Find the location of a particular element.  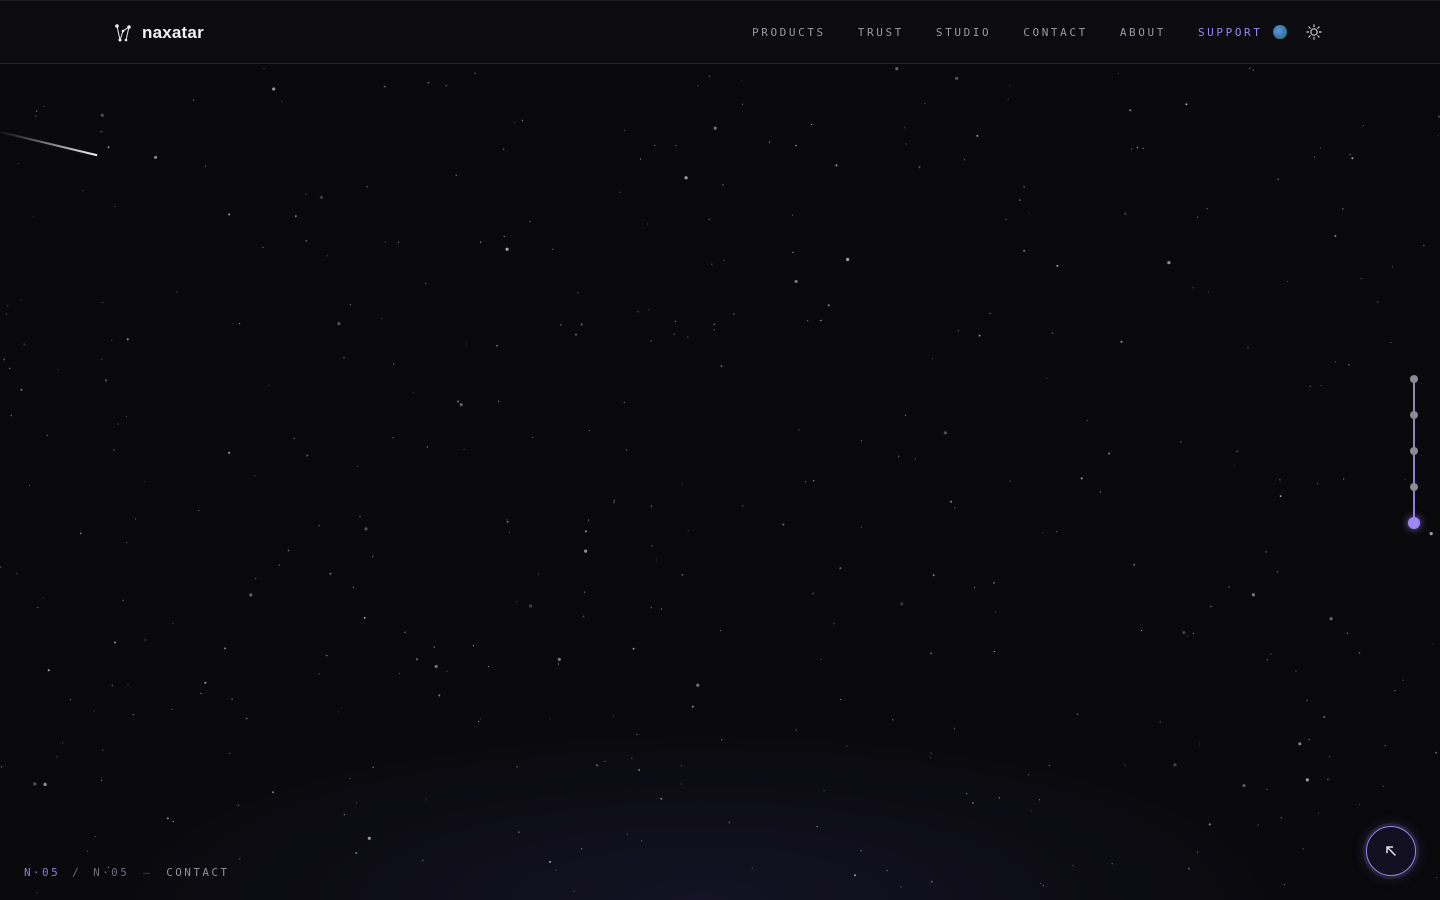

brand-home-link: naxatar is located at coordinates (159, 33).